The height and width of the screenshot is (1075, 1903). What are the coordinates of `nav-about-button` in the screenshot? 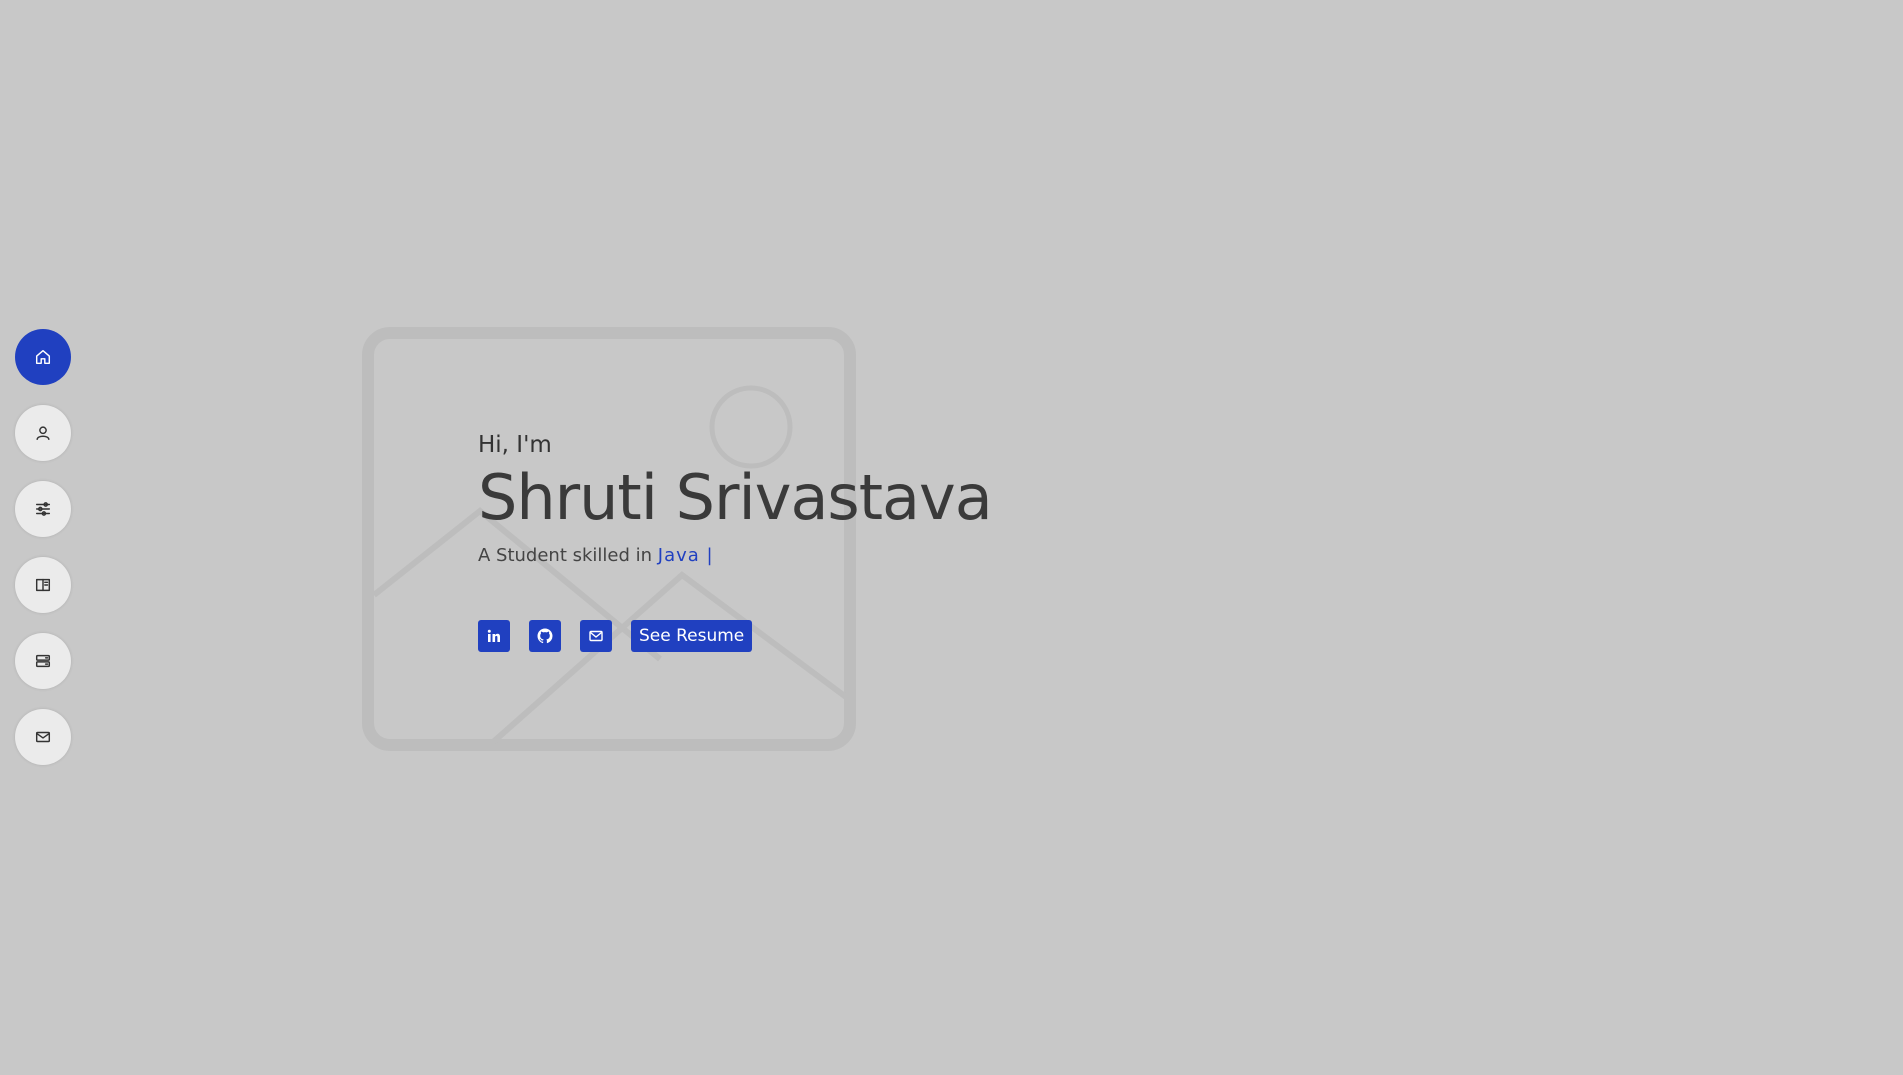 It's located at (43, 433).